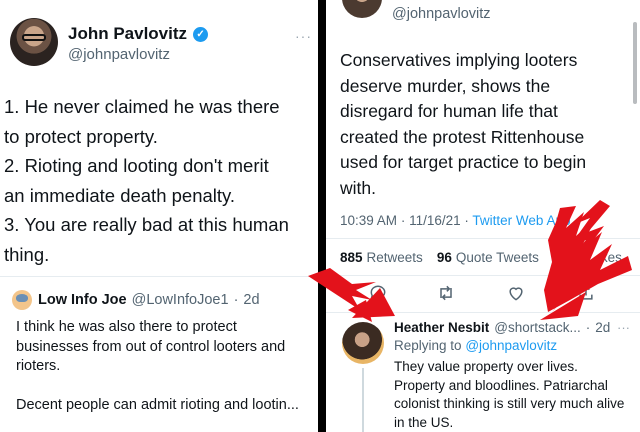 This screenshot has height=432, width=640. I want to click on share-icon, so click(586, 295).